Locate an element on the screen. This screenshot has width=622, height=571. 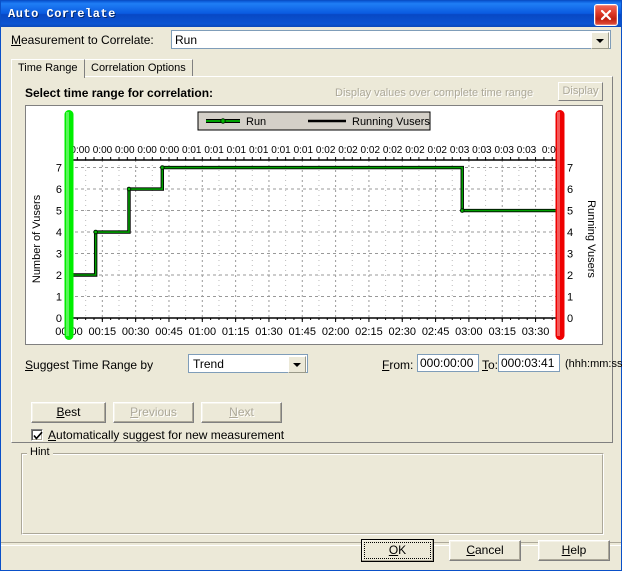
measurement-row: Measurement to Correlate: Run is located at coordinates (311, 40).